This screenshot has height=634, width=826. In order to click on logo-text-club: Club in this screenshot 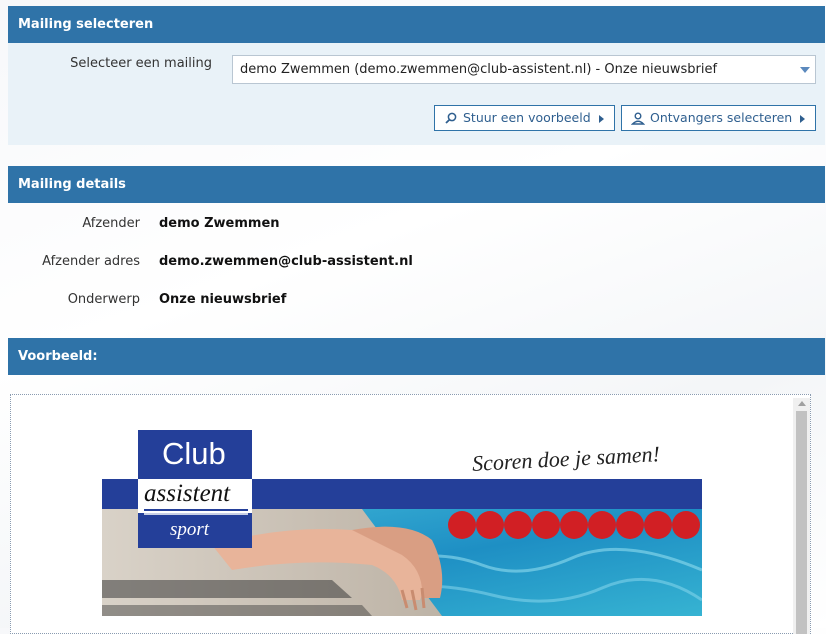, I will do `click(194, 453)`.